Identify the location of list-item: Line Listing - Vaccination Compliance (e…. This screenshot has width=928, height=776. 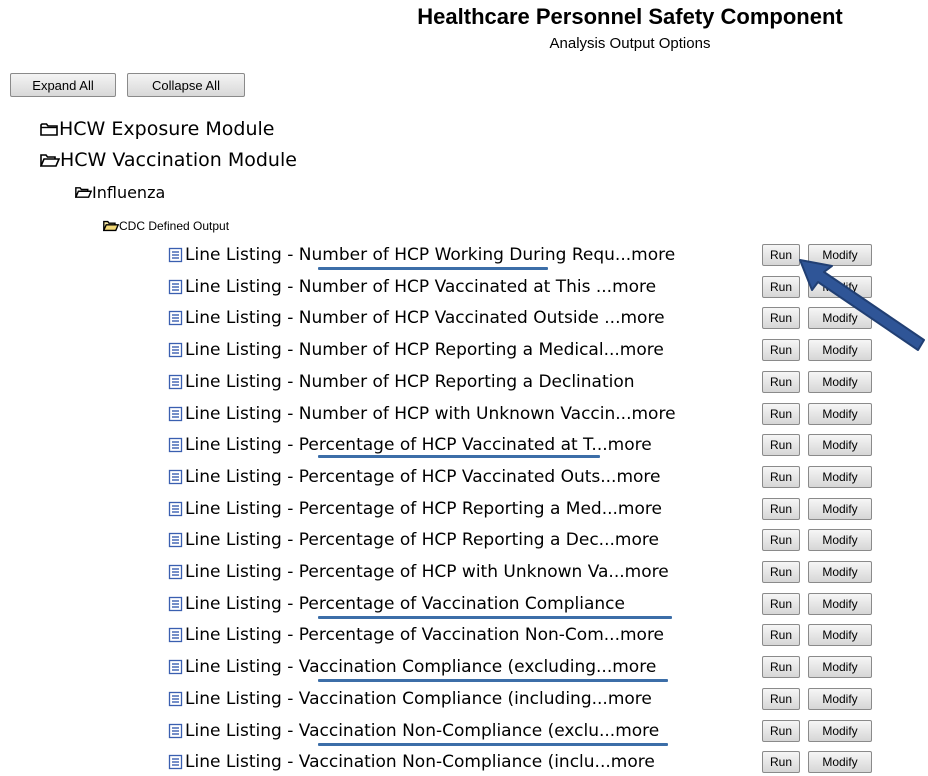
(523, 667).